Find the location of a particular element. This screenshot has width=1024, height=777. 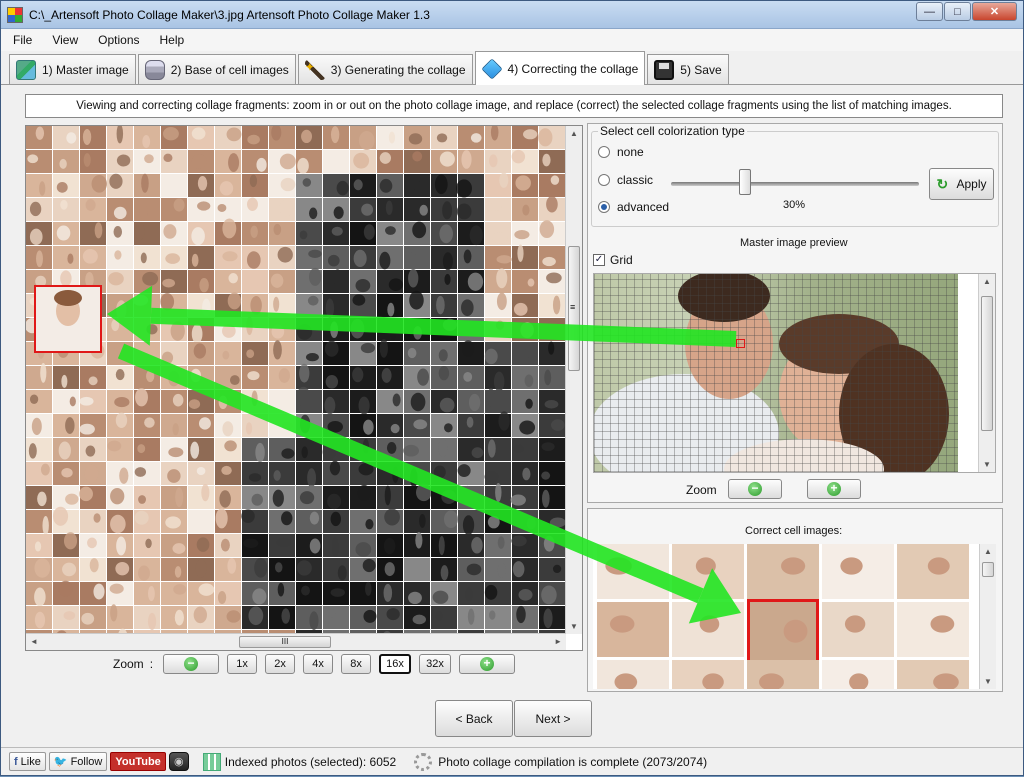

tab-correcting-the-collage: 4) Correcting the collage is located at coordinates (560, 68).